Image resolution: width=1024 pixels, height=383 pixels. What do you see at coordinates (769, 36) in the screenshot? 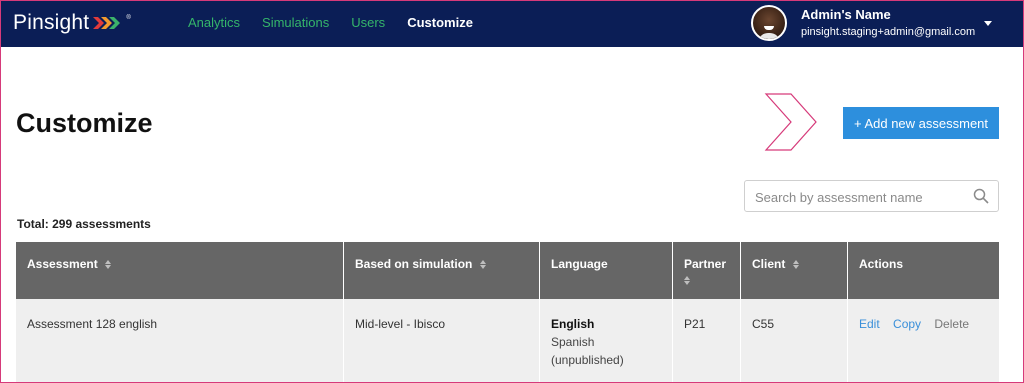
I see `avatar-shirt` at bounding box center [769, 36].